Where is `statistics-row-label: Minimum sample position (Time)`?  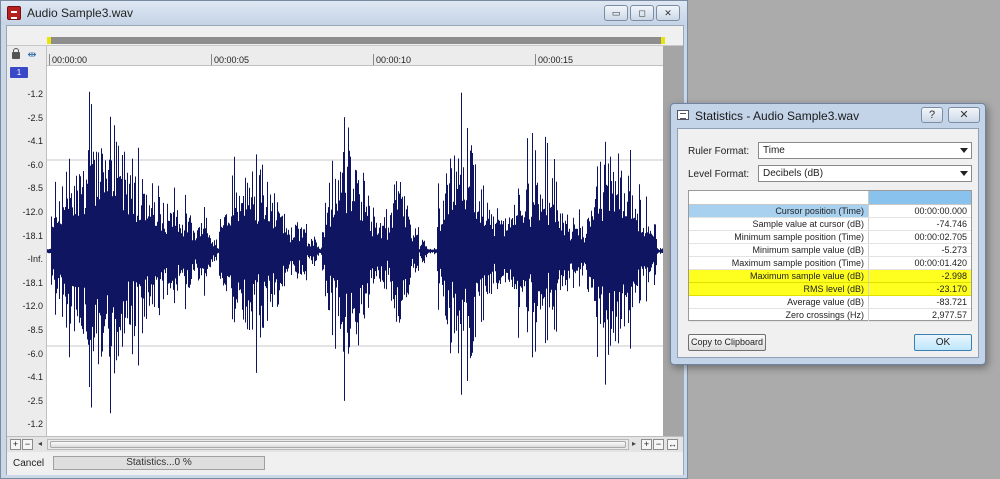
statistics-row-label: Minimum sample position (Time) is located at coordinates (779, 237).